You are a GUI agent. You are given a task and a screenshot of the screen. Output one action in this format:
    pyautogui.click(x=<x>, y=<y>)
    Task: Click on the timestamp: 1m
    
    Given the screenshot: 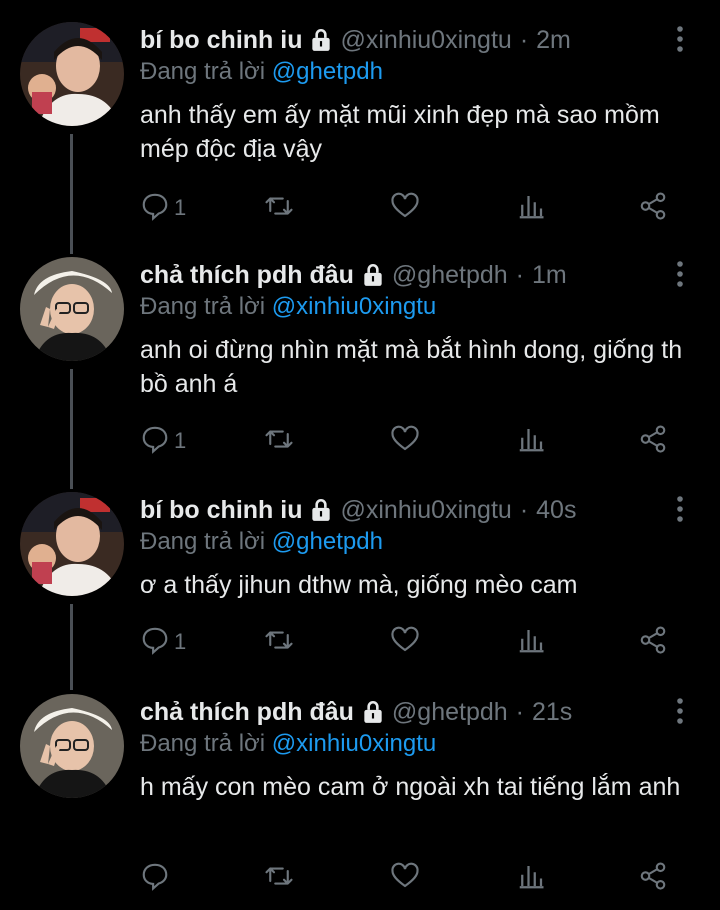 What is the action you would take?
    pyautogui.click(x=549, y=275)
    